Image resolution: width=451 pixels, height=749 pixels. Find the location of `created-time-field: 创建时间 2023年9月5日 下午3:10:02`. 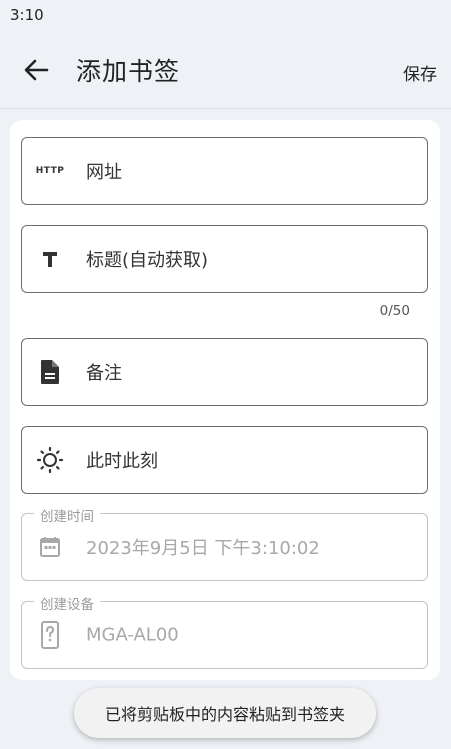

created-time-field: 创建时间 2023年9月5日 下午3:10:02 is located at coordinates (224, 543).